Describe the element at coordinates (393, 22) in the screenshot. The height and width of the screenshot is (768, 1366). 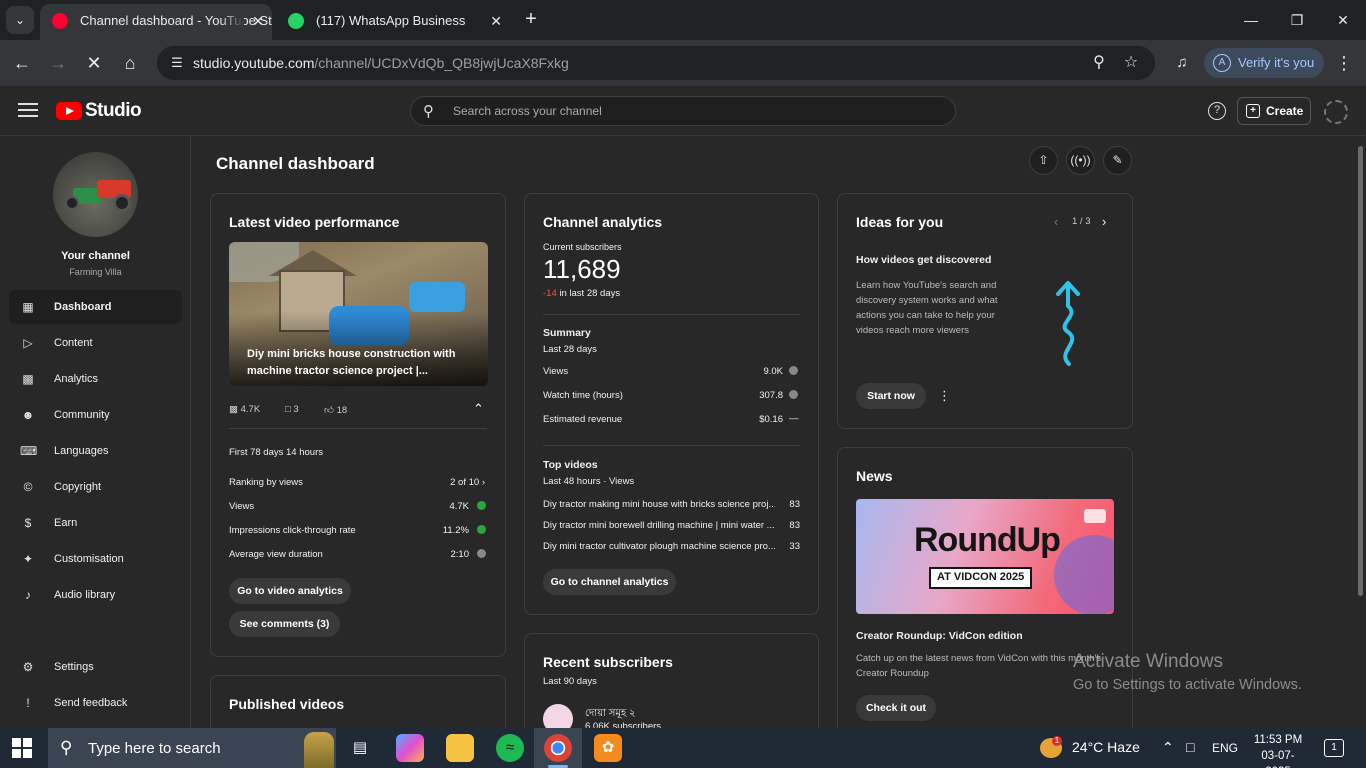
I see `tab-whatsapp: (117) WhatsApp Business ✕` at that location.